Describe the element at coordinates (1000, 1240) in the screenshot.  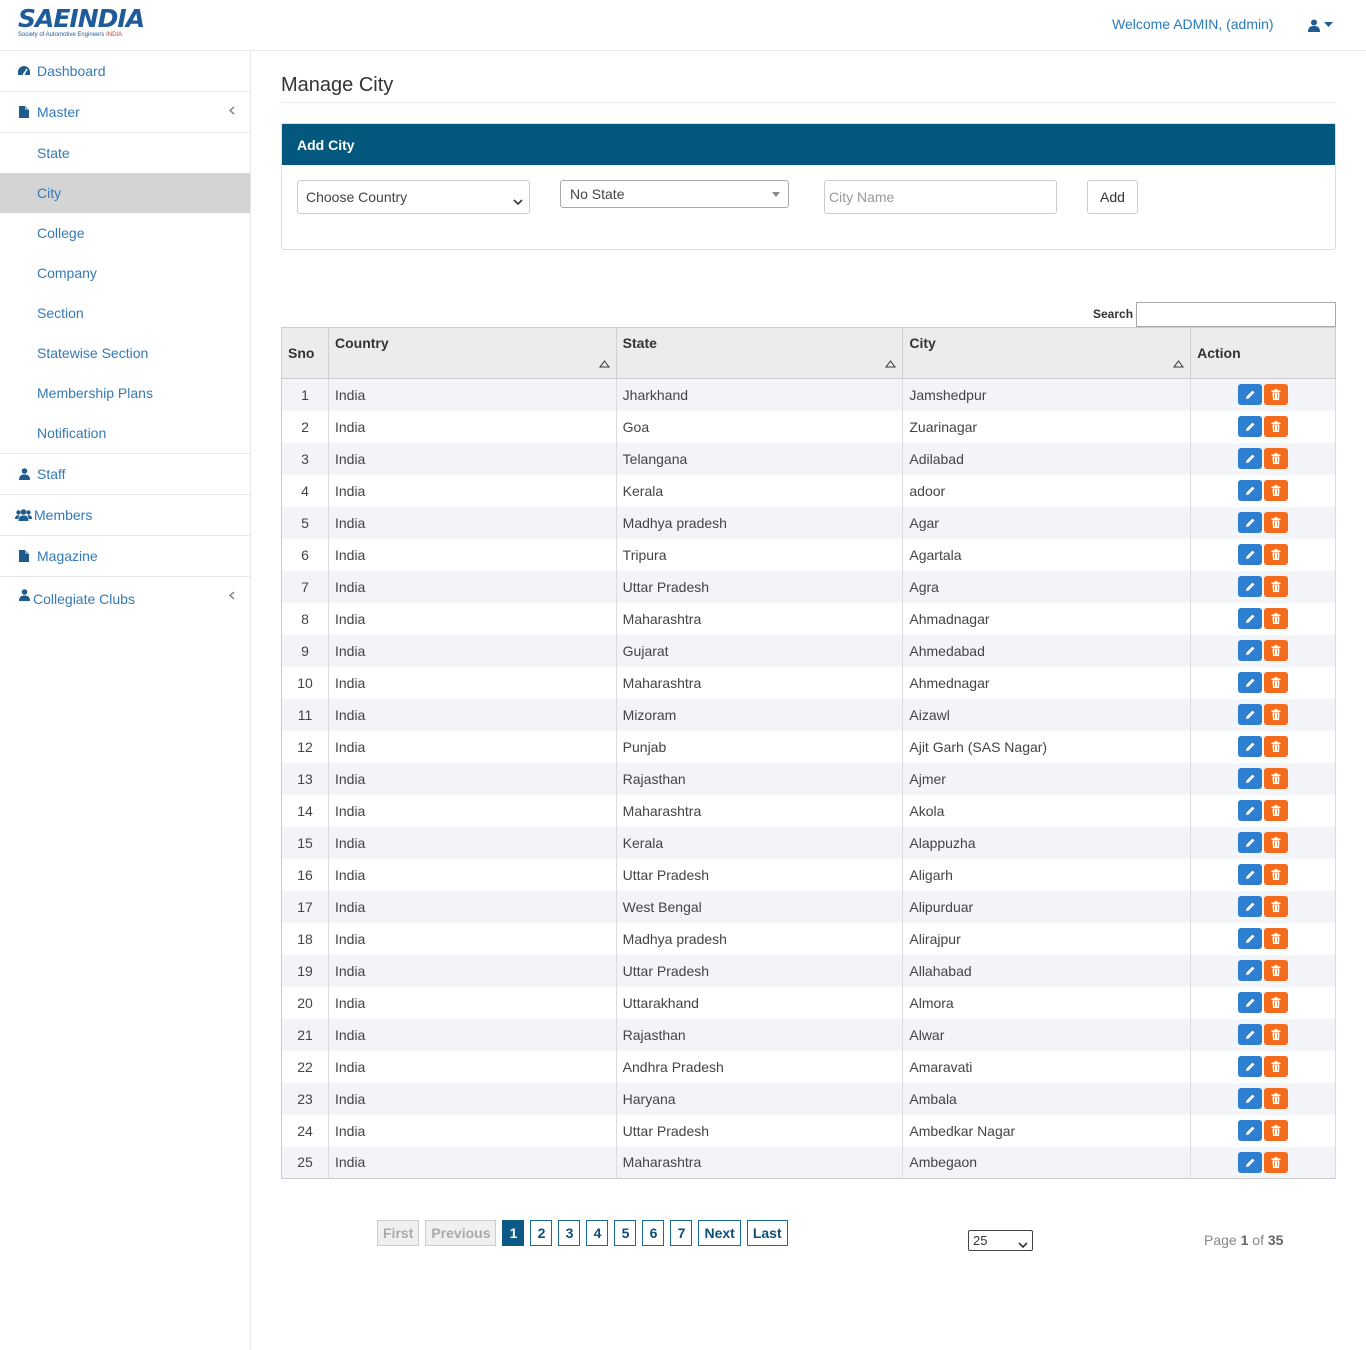
I see `page-size-select: 25` at that location.